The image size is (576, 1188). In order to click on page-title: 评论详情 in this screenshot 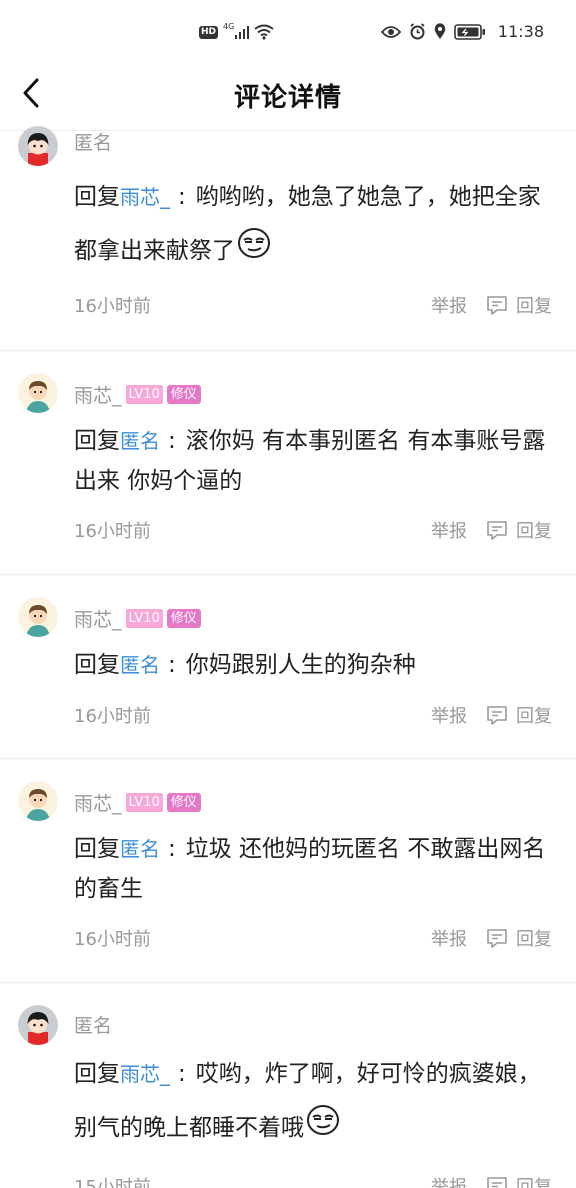, I will do `click(287, 98)`.